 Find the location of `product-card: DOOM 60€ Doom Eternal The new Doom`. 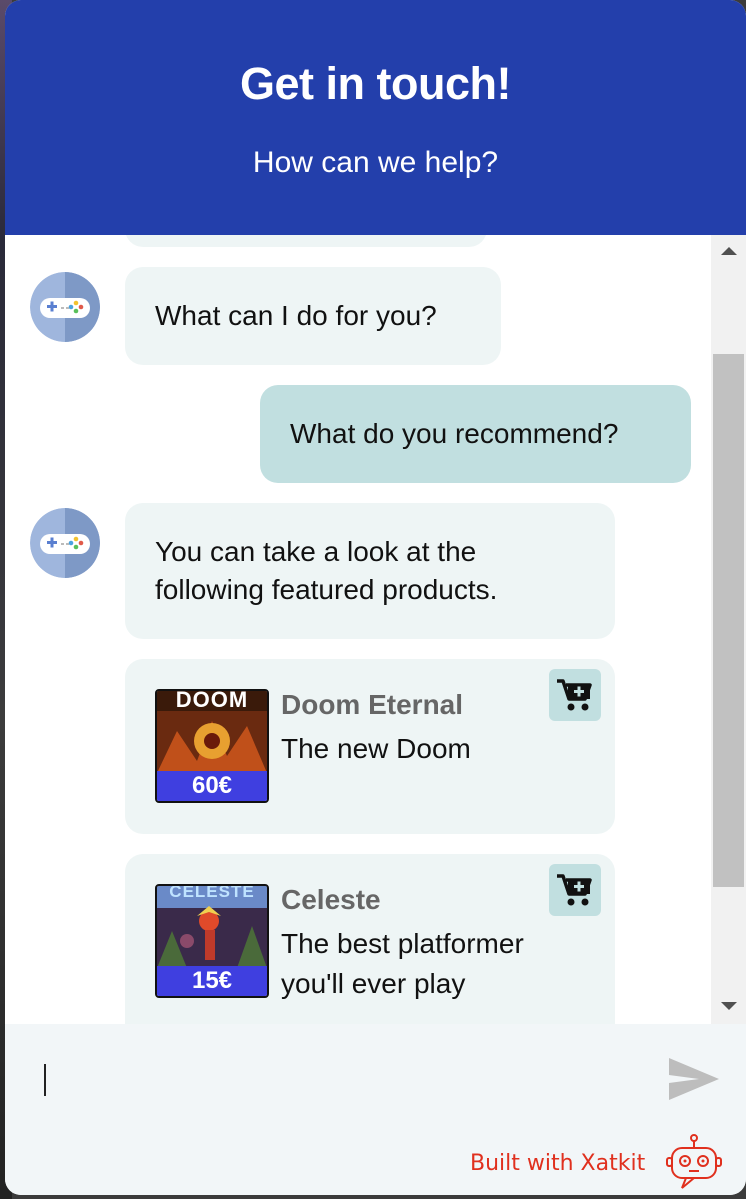

product-card: DOOM 60€ Doom Eternal The new Doom is located at coordinates (370, 746).